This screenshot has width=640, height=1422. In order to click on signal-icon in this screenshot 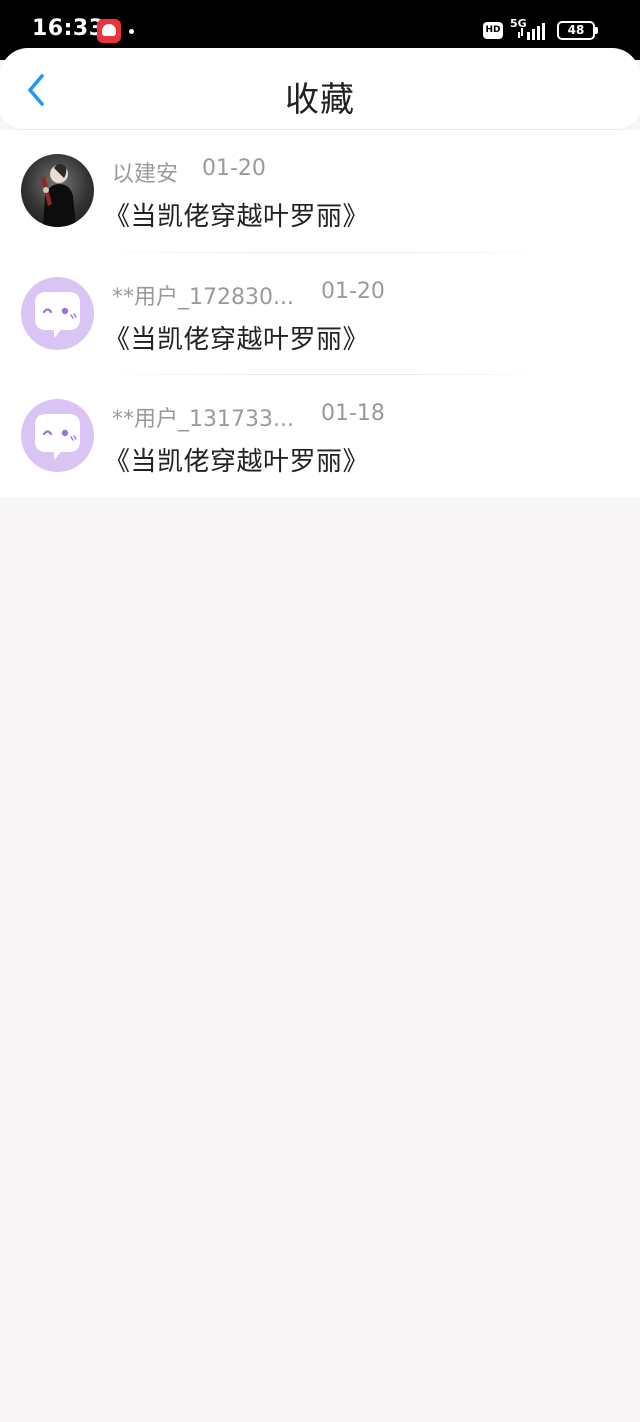, I will do `click(531, 31)`.